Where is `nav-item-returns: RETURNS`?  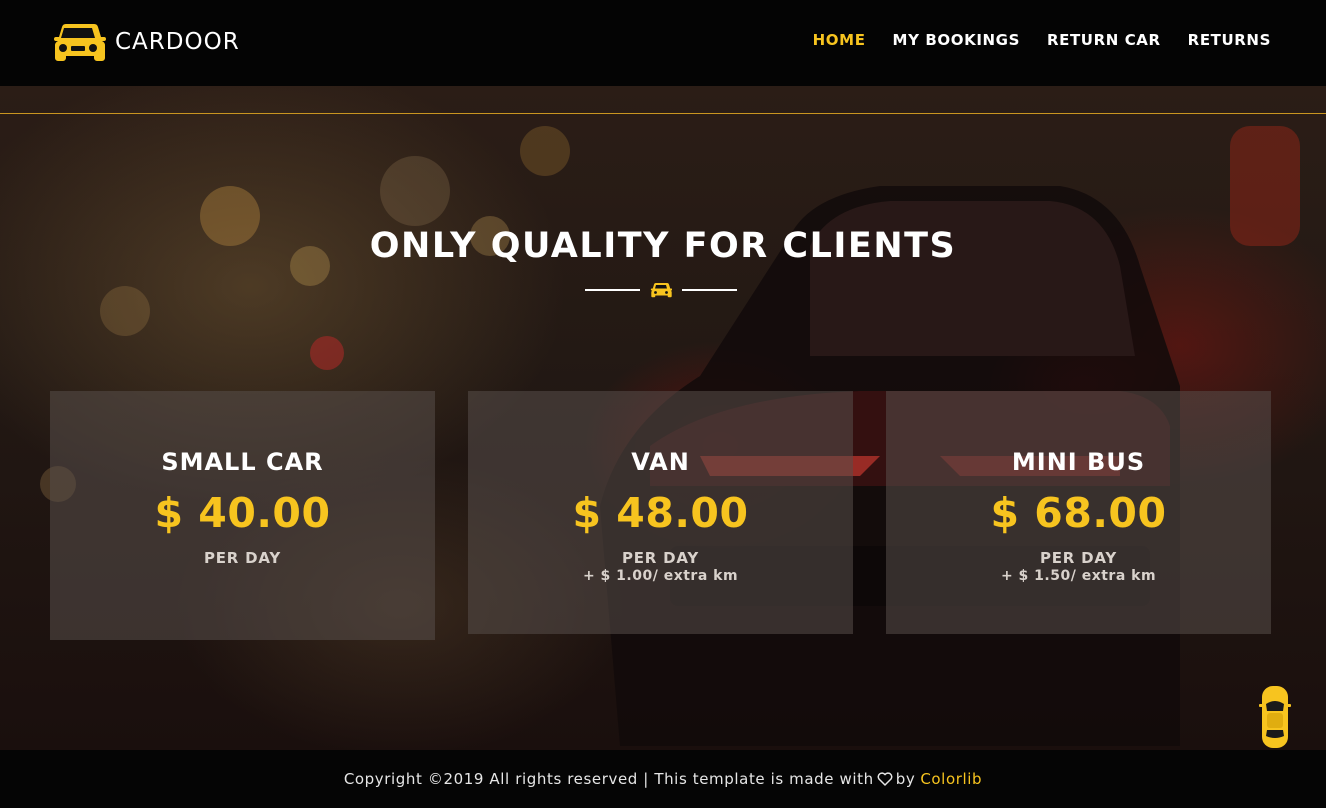
nav-item-returns: RETURNS is located at coordinates (1229, 40).